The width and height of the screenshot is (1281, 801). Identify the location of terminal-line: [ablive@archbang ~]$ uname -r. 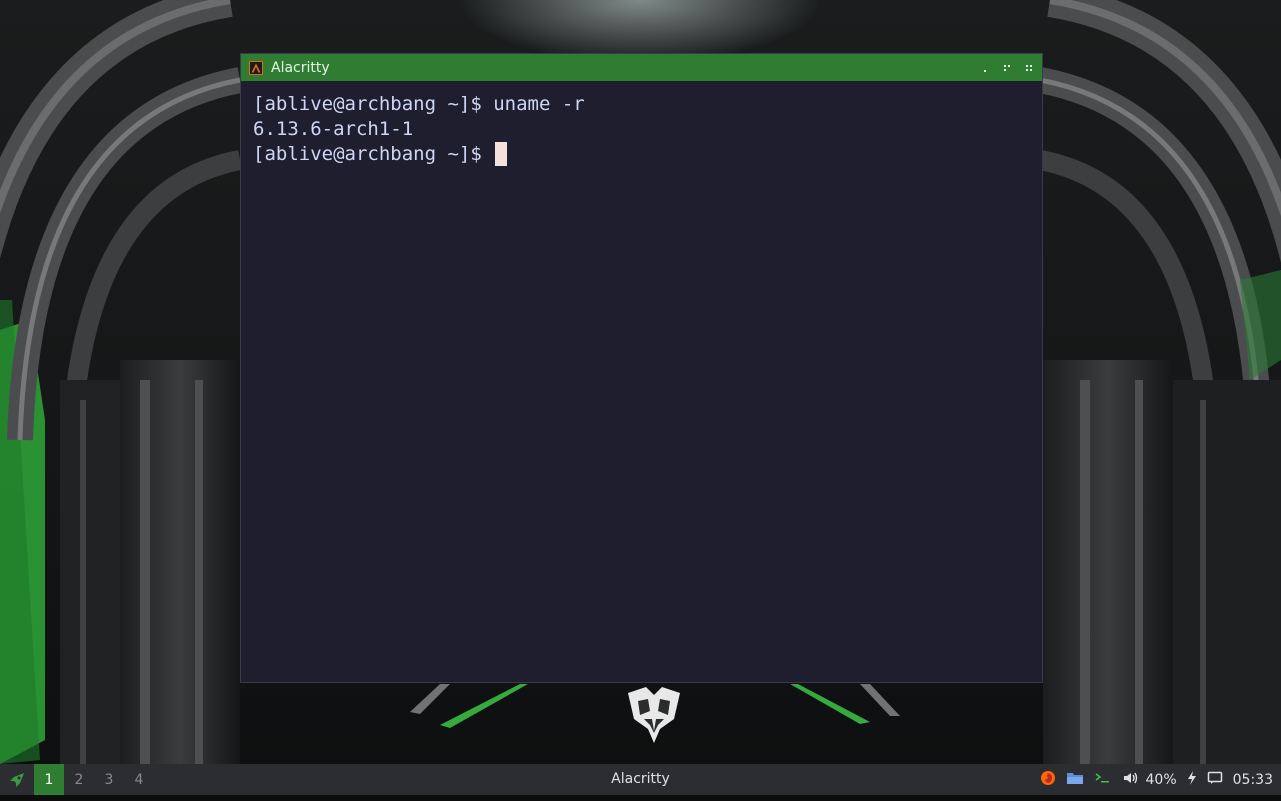
(419, 104).